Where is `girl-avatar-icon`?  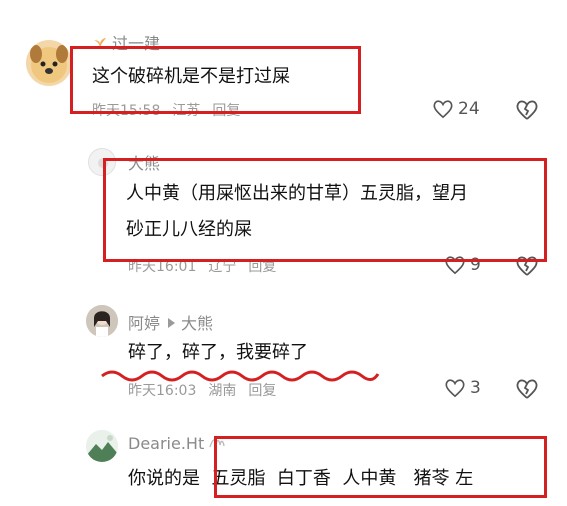 girl-avatar-icon is located at coordinates (102, 321).